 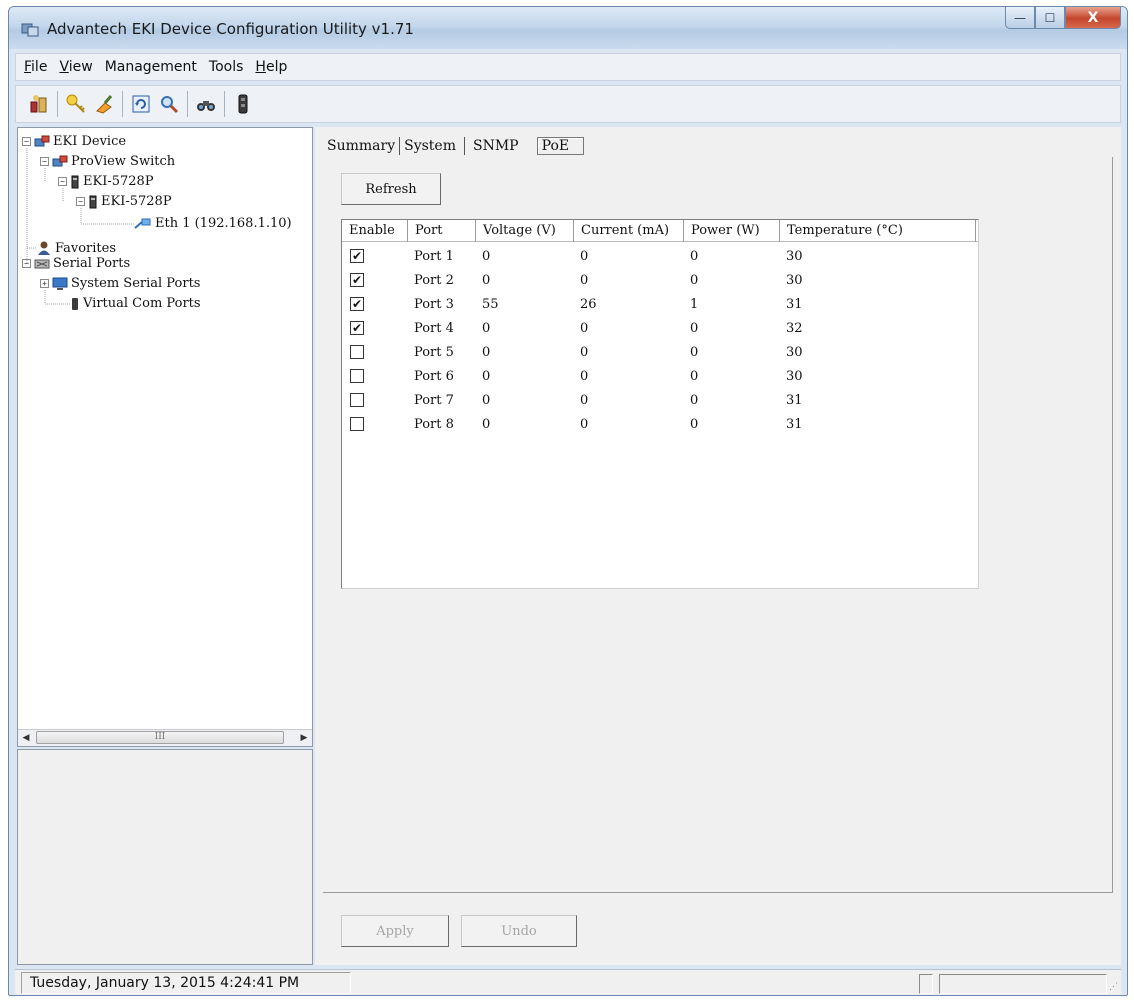 What do you see at coordinates (26, 738) in the screenshot?
I see `scroll-left-icon: ◀` at bounding box center [26, 738].